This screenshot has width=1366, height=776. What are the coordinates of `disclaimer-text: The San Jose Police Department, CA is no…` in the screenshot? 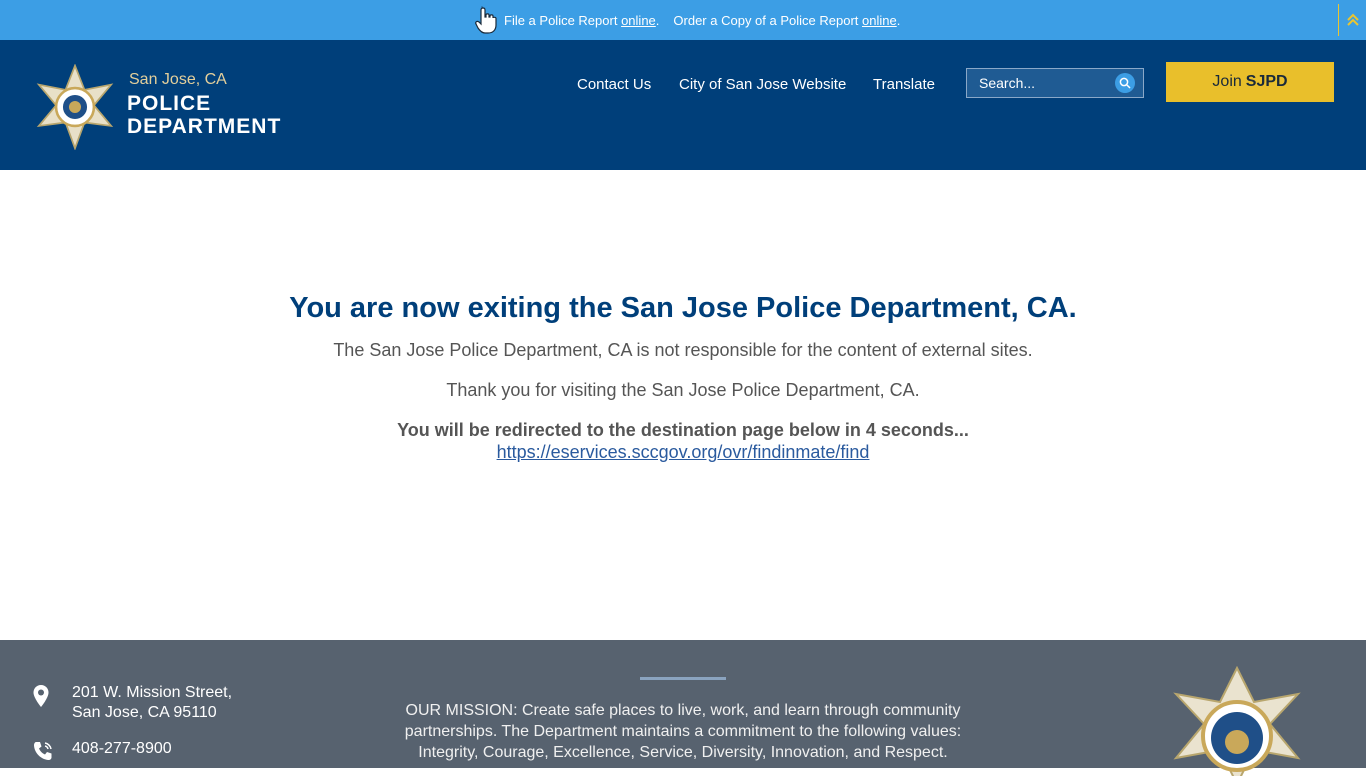 It's located at (683, 350).